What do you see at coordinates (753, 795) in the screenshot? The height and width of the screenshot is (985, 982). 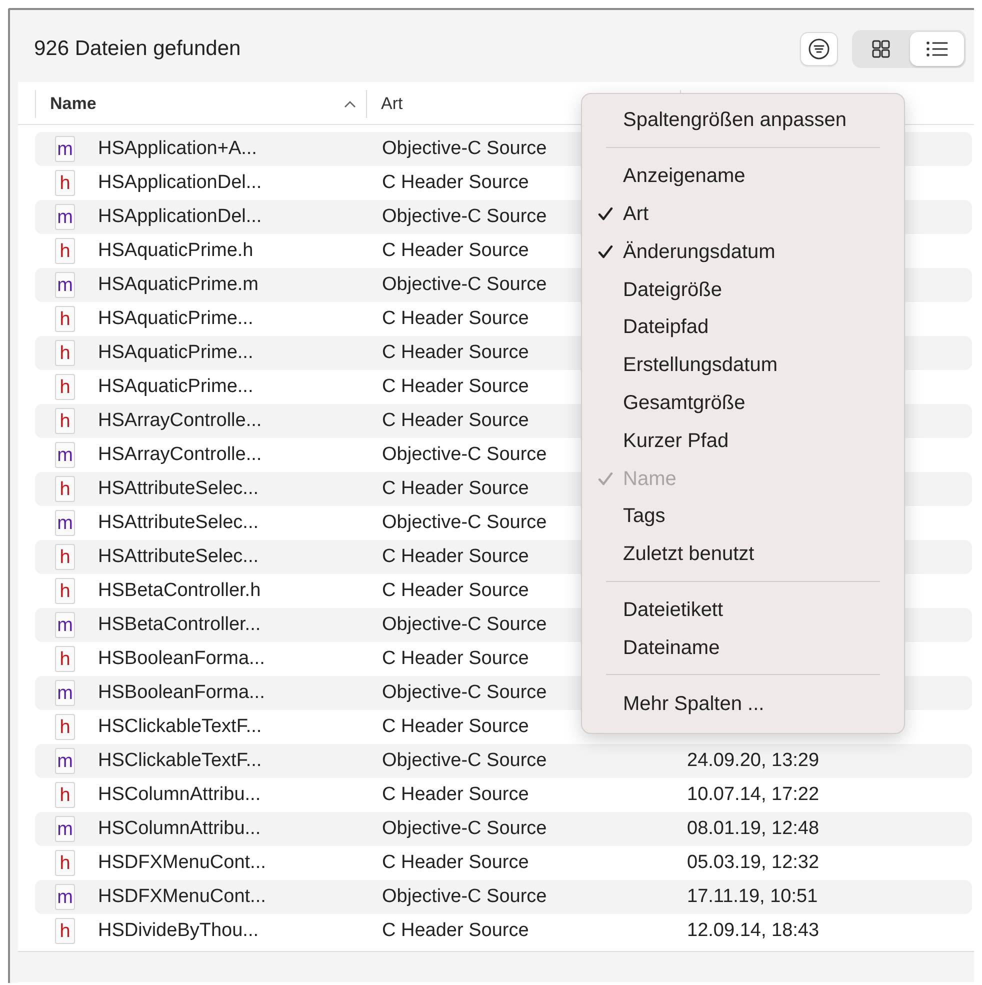 I see `modified-date: 10.07.14, 17:22` at bounding box center [753, 795].